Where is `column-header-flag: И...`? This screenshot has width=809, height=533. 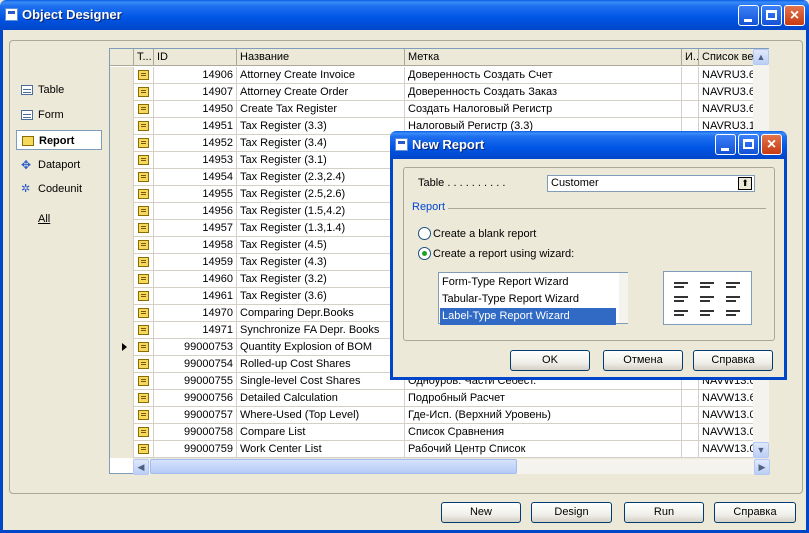 column-header-flag: И... is located at coordinates (690, 57).